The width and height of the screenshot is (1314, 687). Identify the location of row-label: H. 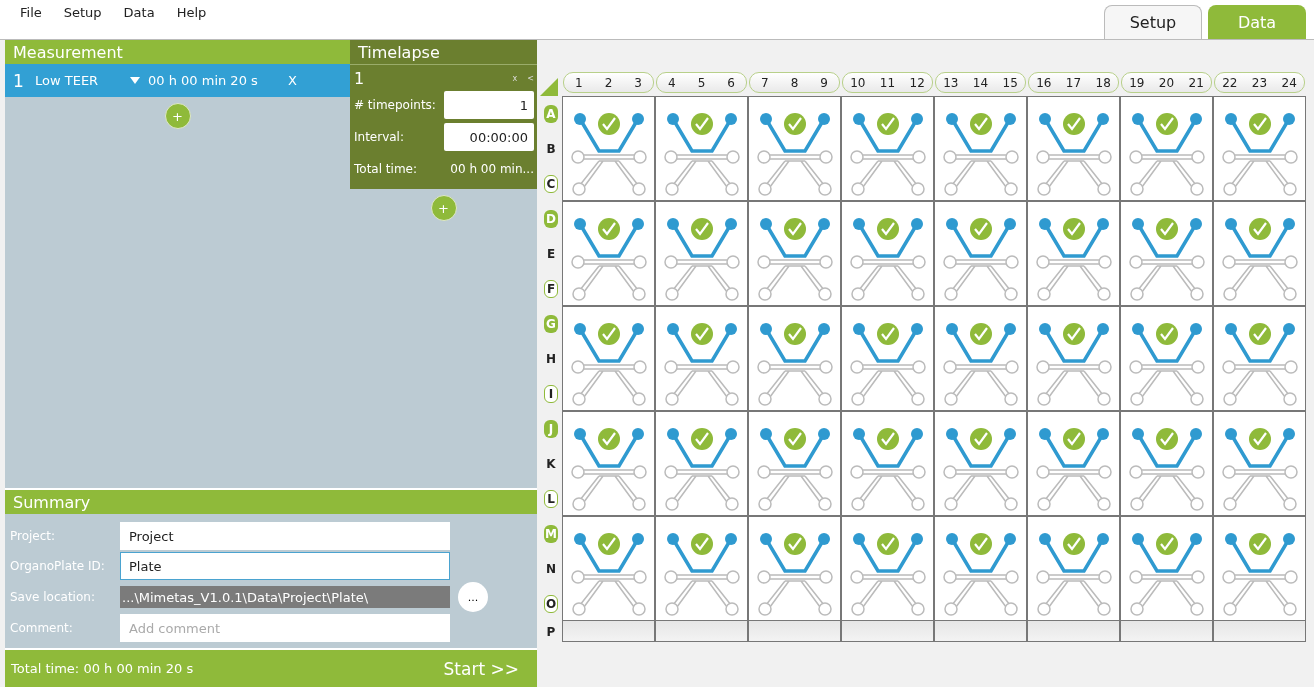
(551, 358).